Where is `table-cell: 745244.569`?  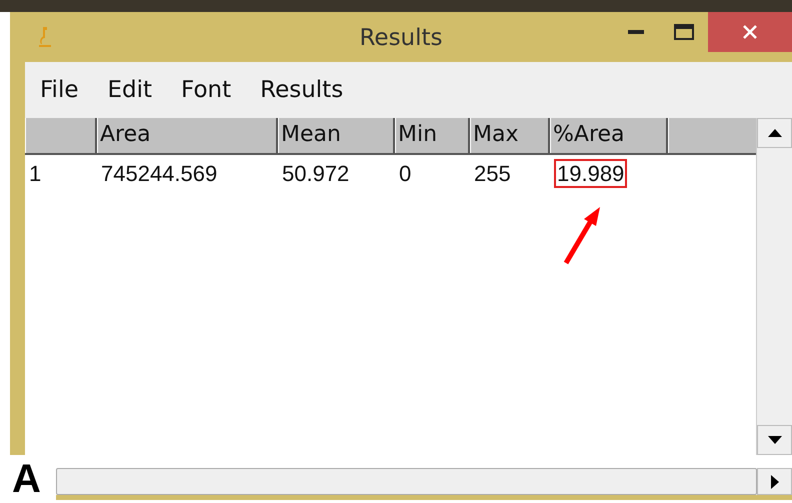
table-cell: 745244.569 is located at coordinates (159, 173).